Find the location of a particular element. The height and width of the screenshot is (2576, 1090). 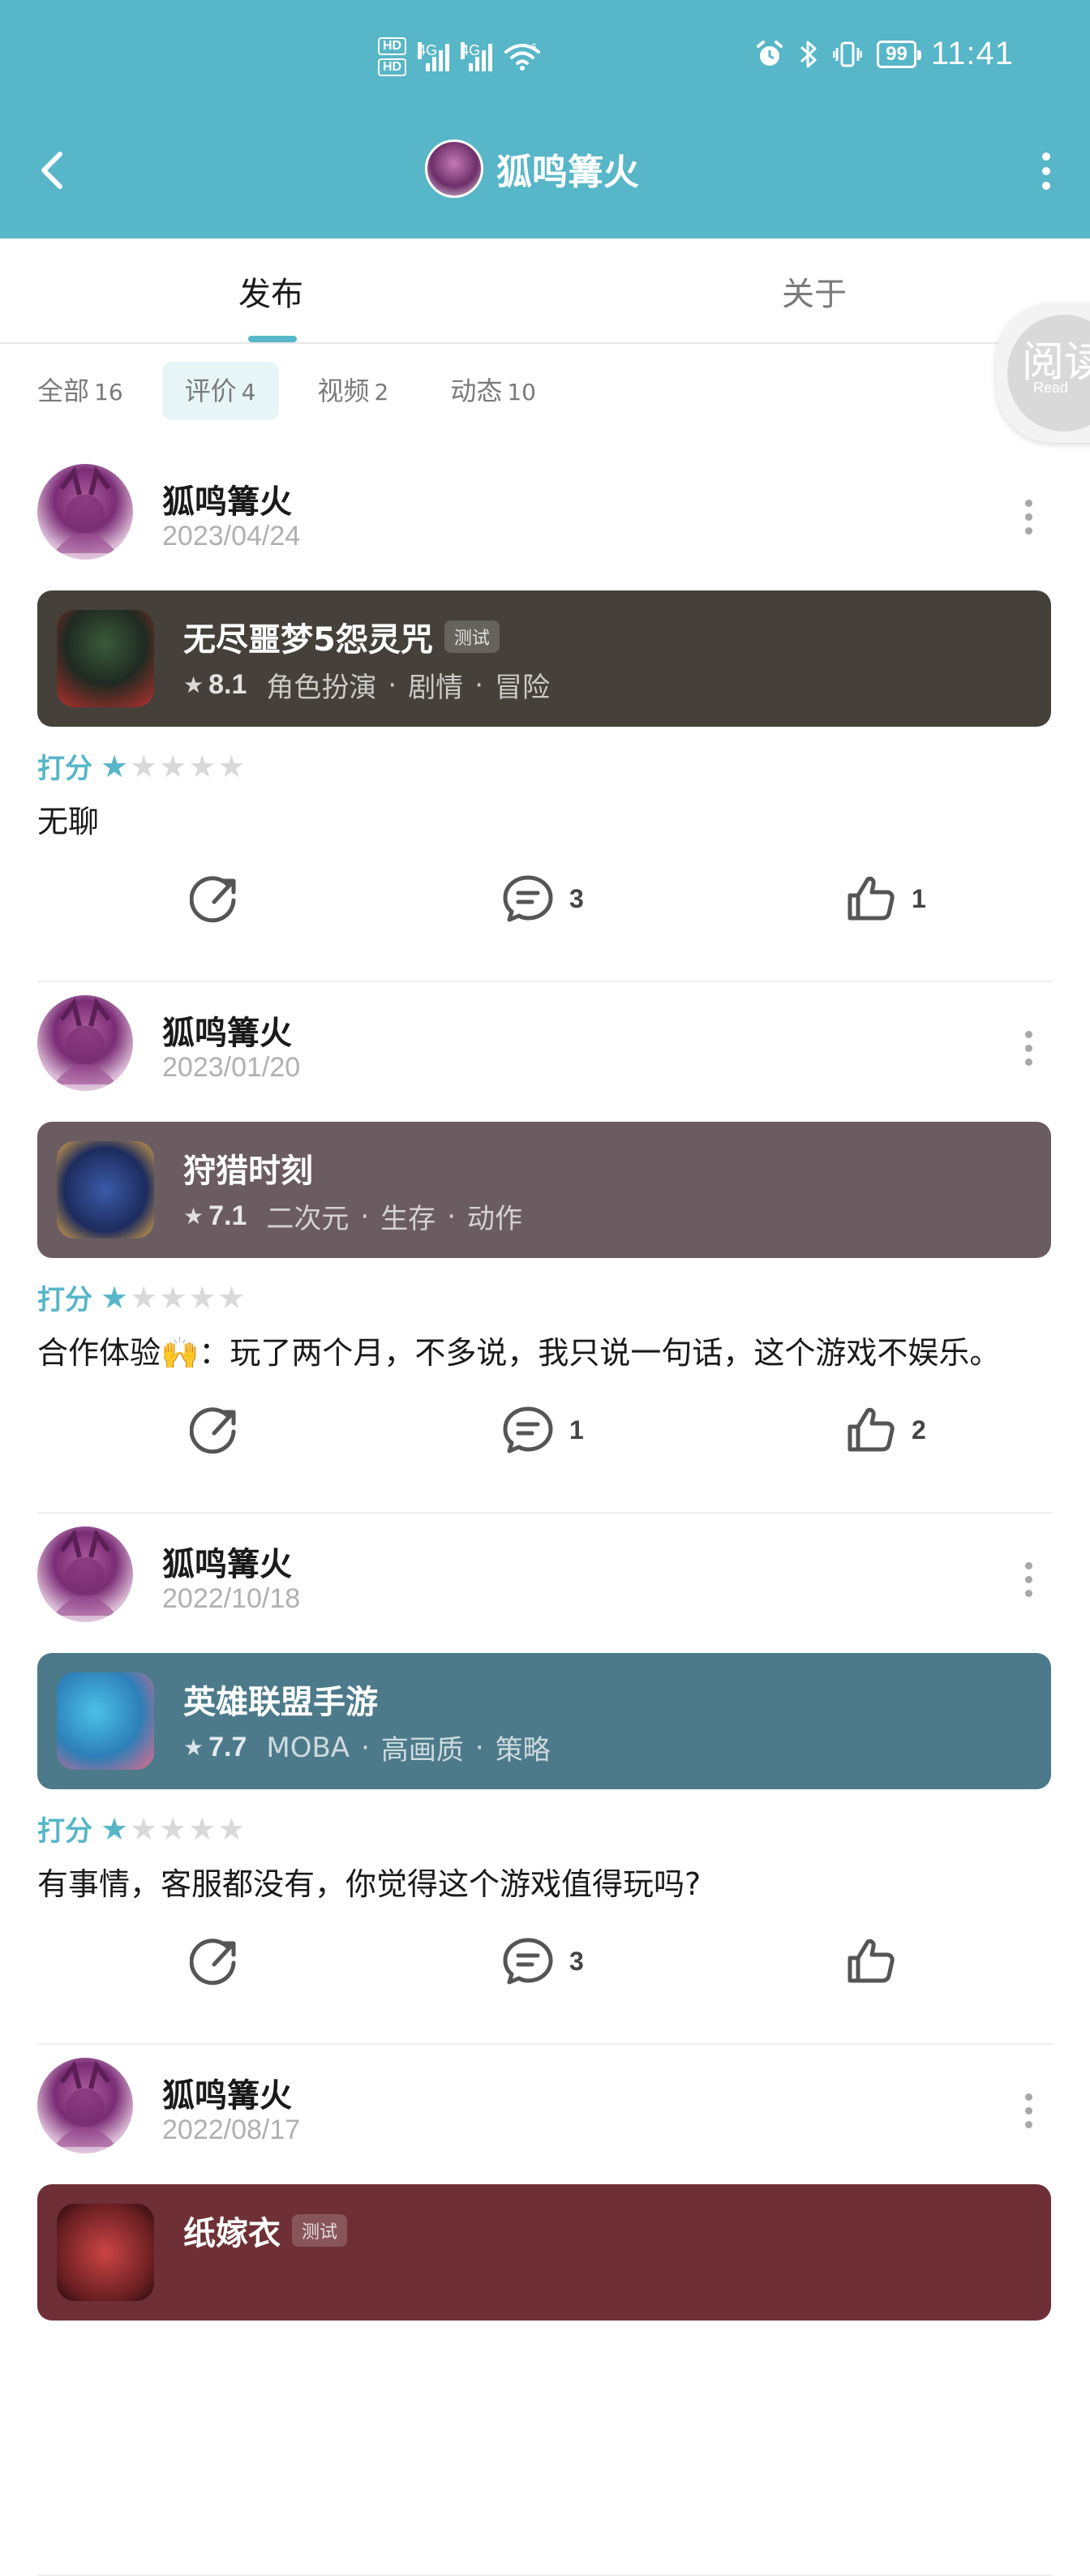

navigation-bar: 狐鸣篝火 is located at coordinates (545, 170).